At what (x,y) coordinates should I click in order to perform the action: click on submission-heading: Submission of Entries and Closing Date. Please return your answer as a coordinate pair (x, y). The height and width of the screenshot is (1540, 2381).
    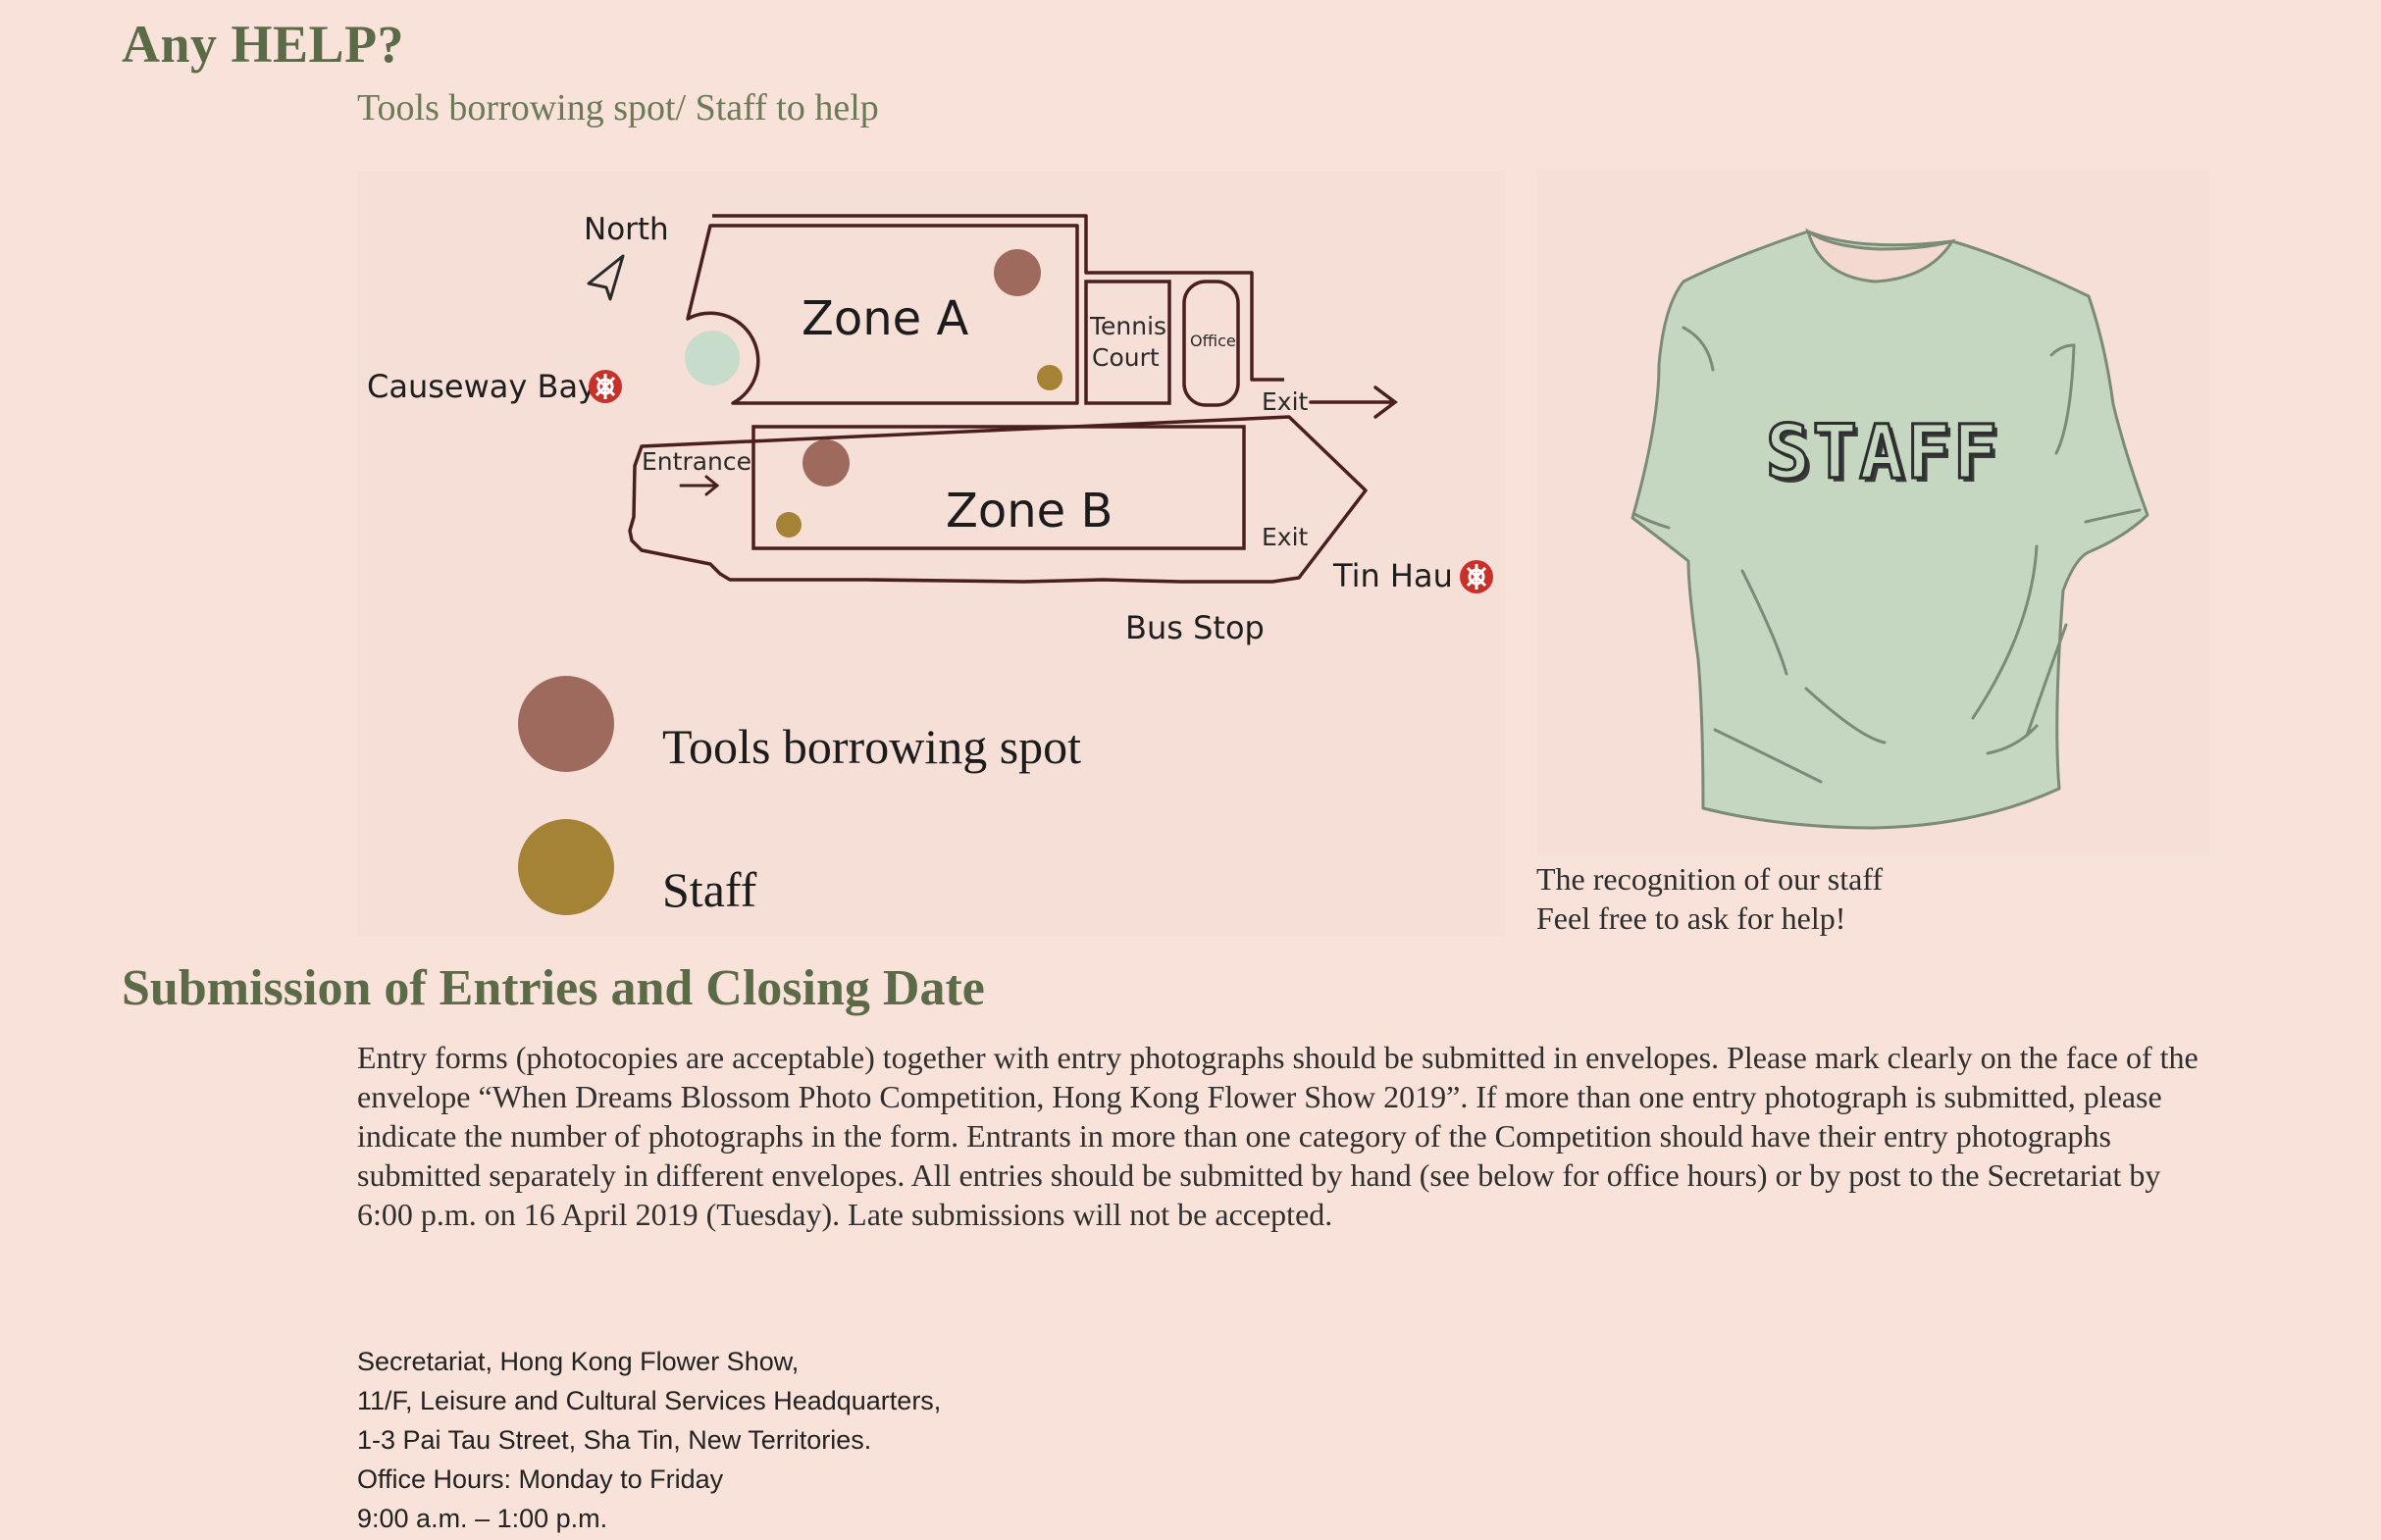
    Looking at the image, I should click on (553, 988).